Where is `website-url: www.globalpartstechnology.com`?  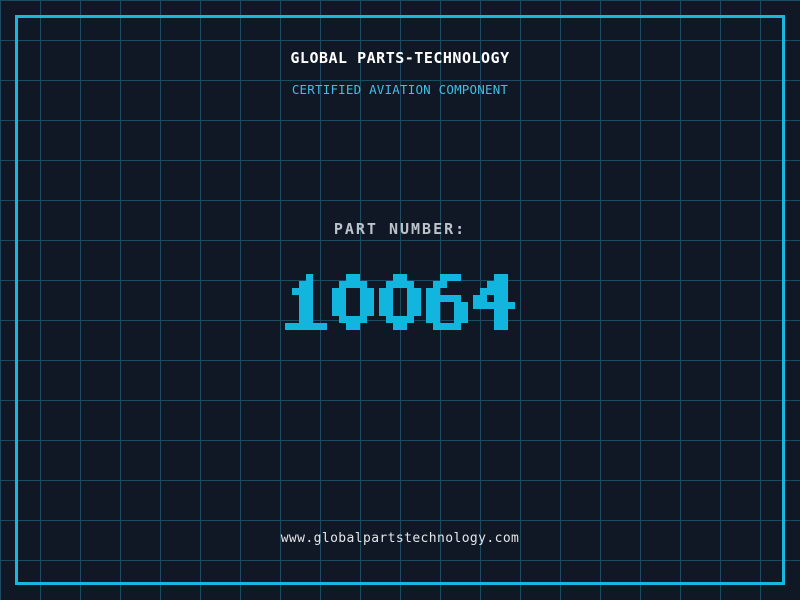
website-url: www.globalpartstechnology.com is located at coordinates (400, 538).